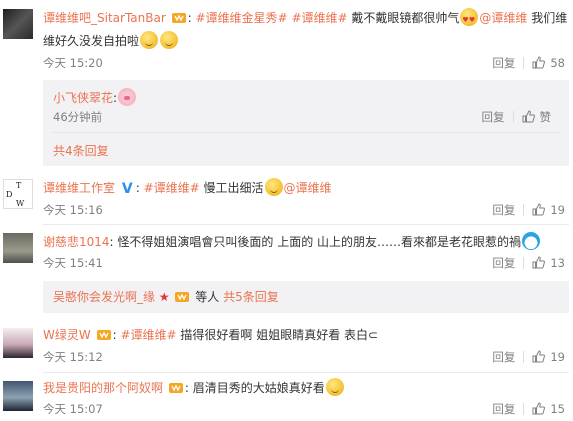  Describe the element at coordinates (557, 263) in the screenshot. I see `like-count: 13` at that location.